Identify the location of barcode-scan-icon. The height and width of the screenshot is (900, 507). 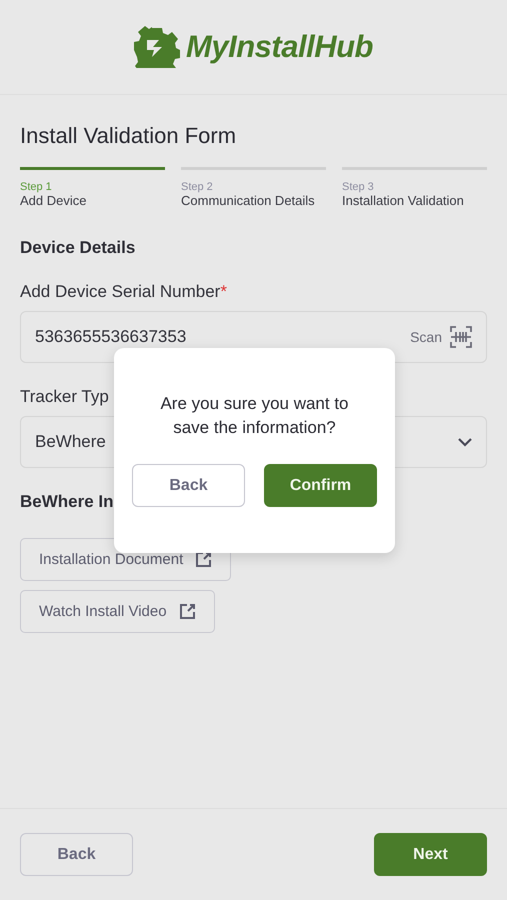
(461, 337).